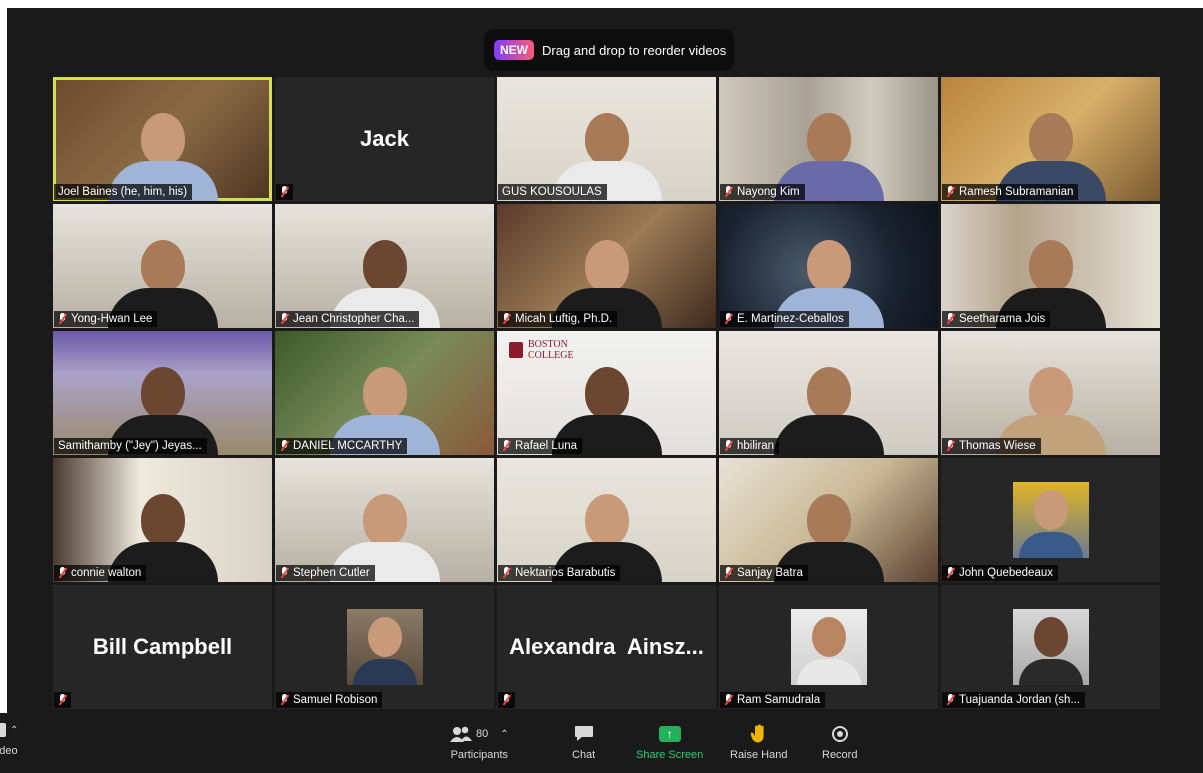  Describe the element at coordinates (828, 266) in the screenshot. I see `participant-tile: E. Martinez-Ceballos` at that location.